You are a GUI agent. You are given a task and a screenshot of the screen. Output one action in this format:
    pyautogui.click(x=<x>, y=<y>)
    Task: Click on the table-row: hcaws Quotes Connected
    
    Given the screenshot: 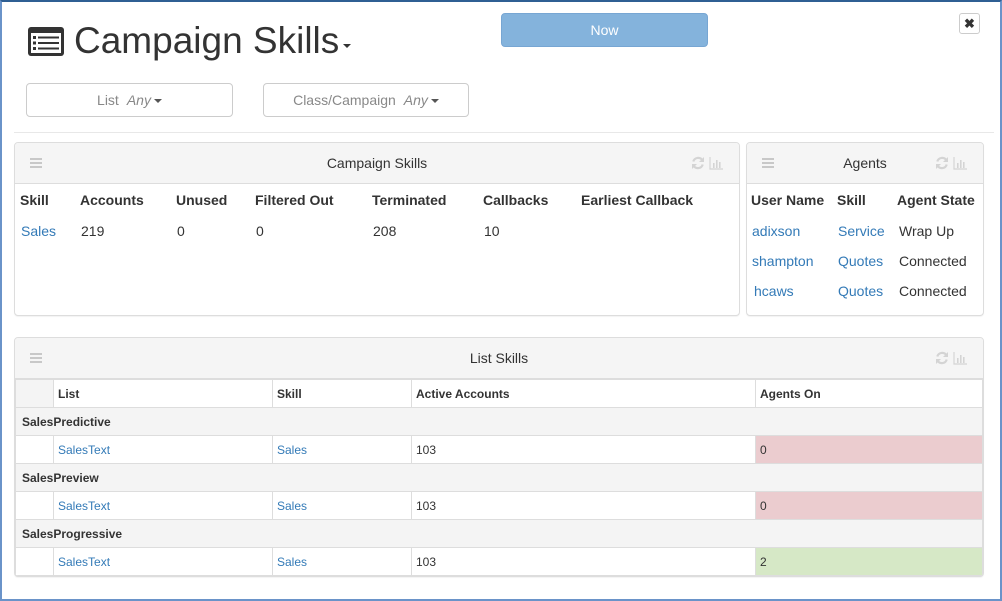 What is the action you would take?
    pyautogui.click(x=867, y=291)
    